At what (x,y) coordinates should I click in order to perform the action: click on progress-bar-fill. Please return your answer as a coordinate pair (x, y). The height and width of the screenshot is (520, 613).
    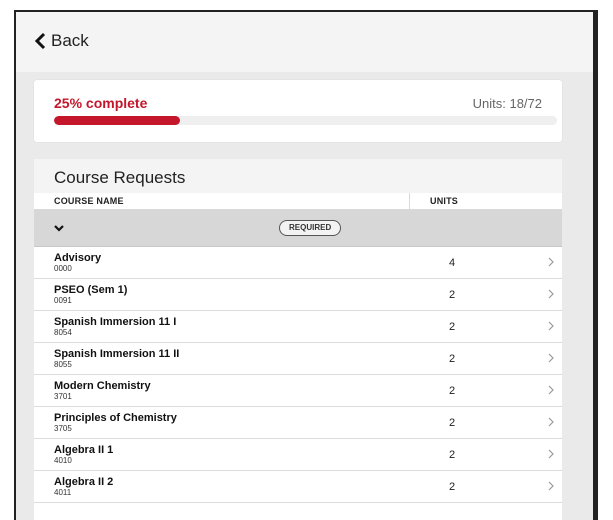
    Looking at the image, I should click on (117, 120).